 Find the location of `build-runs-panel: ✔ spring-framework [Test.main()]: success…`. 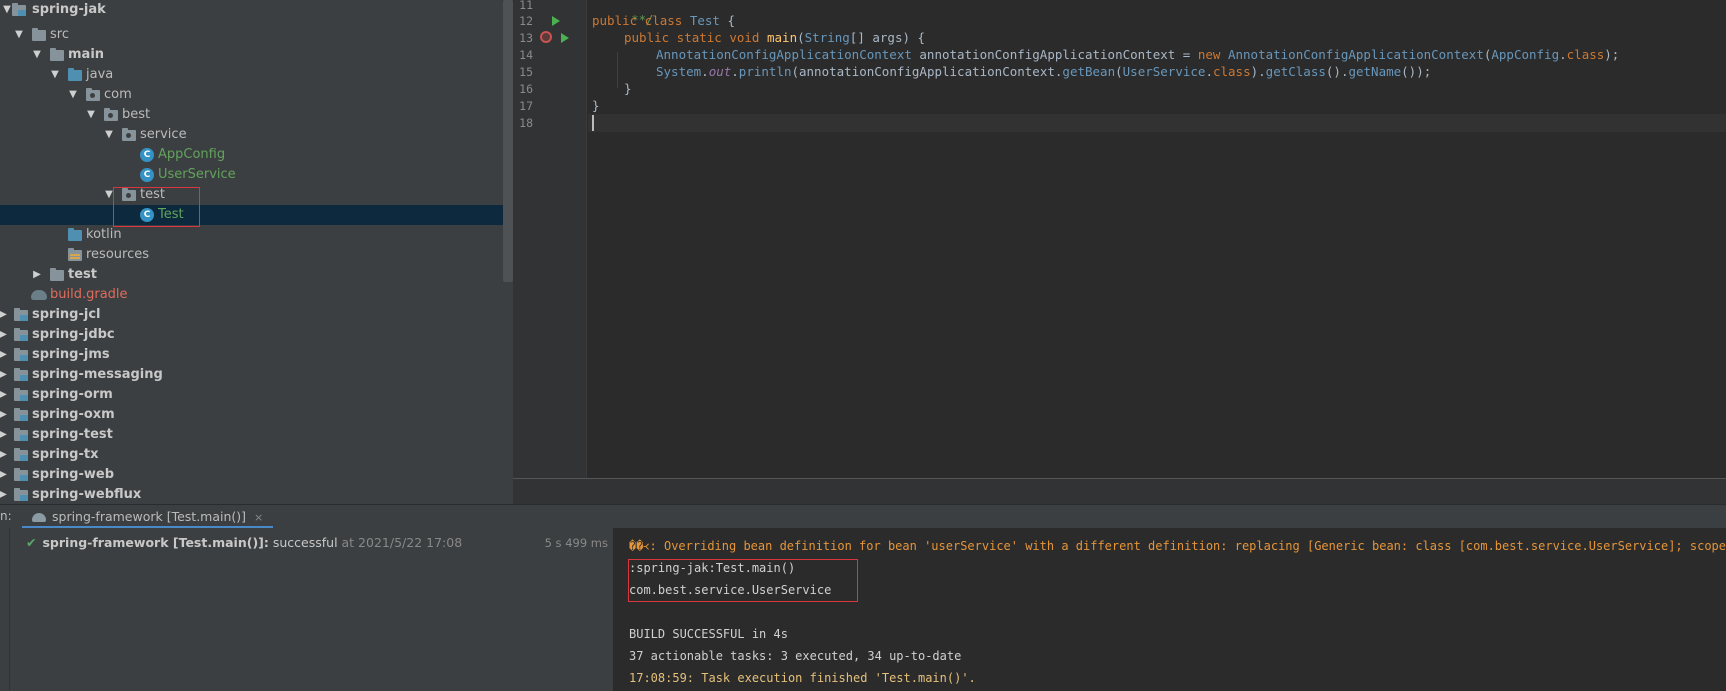

build-runs-panel: ✔ spring-framework [Test.main()]: success… is located at coordinates (307, 609).